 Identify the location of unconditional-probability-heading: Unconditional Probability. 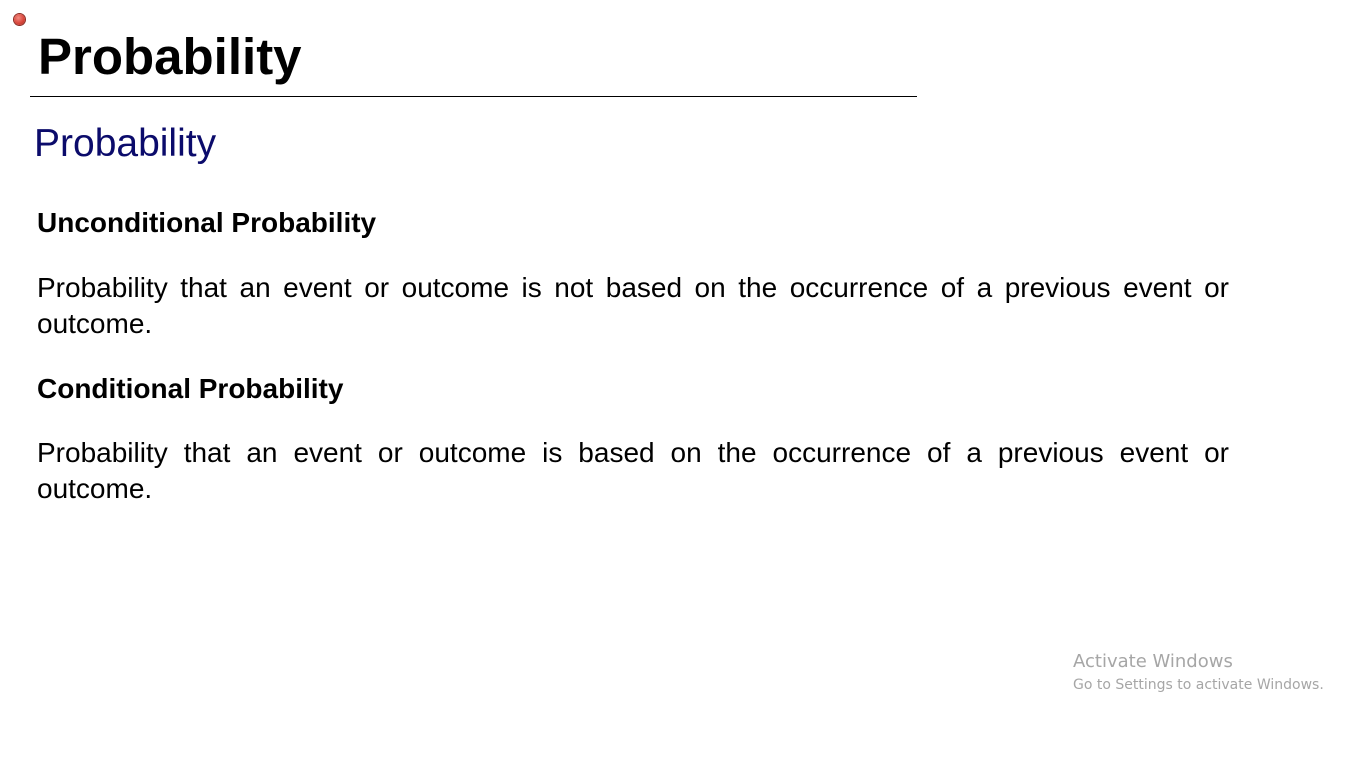
(207, 222).